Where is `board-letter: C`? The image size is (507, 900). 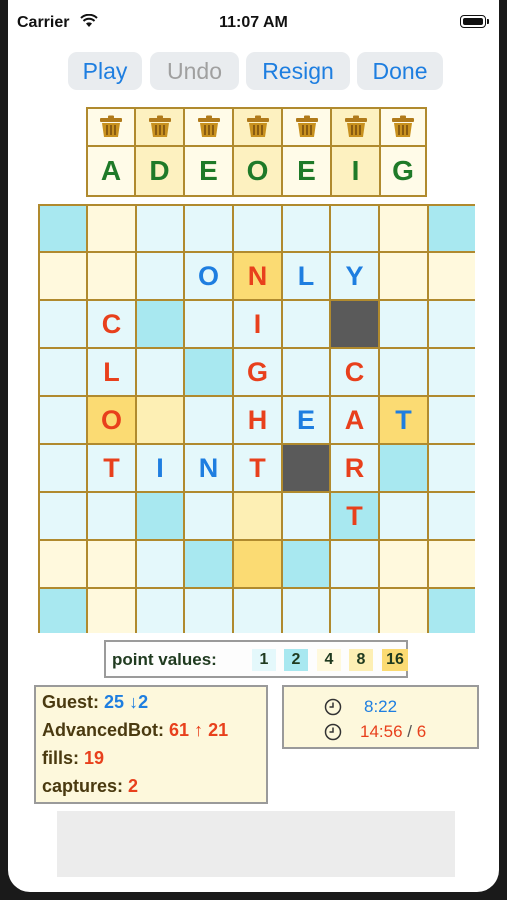
board-letter: C is located at coordinates (354, 372).